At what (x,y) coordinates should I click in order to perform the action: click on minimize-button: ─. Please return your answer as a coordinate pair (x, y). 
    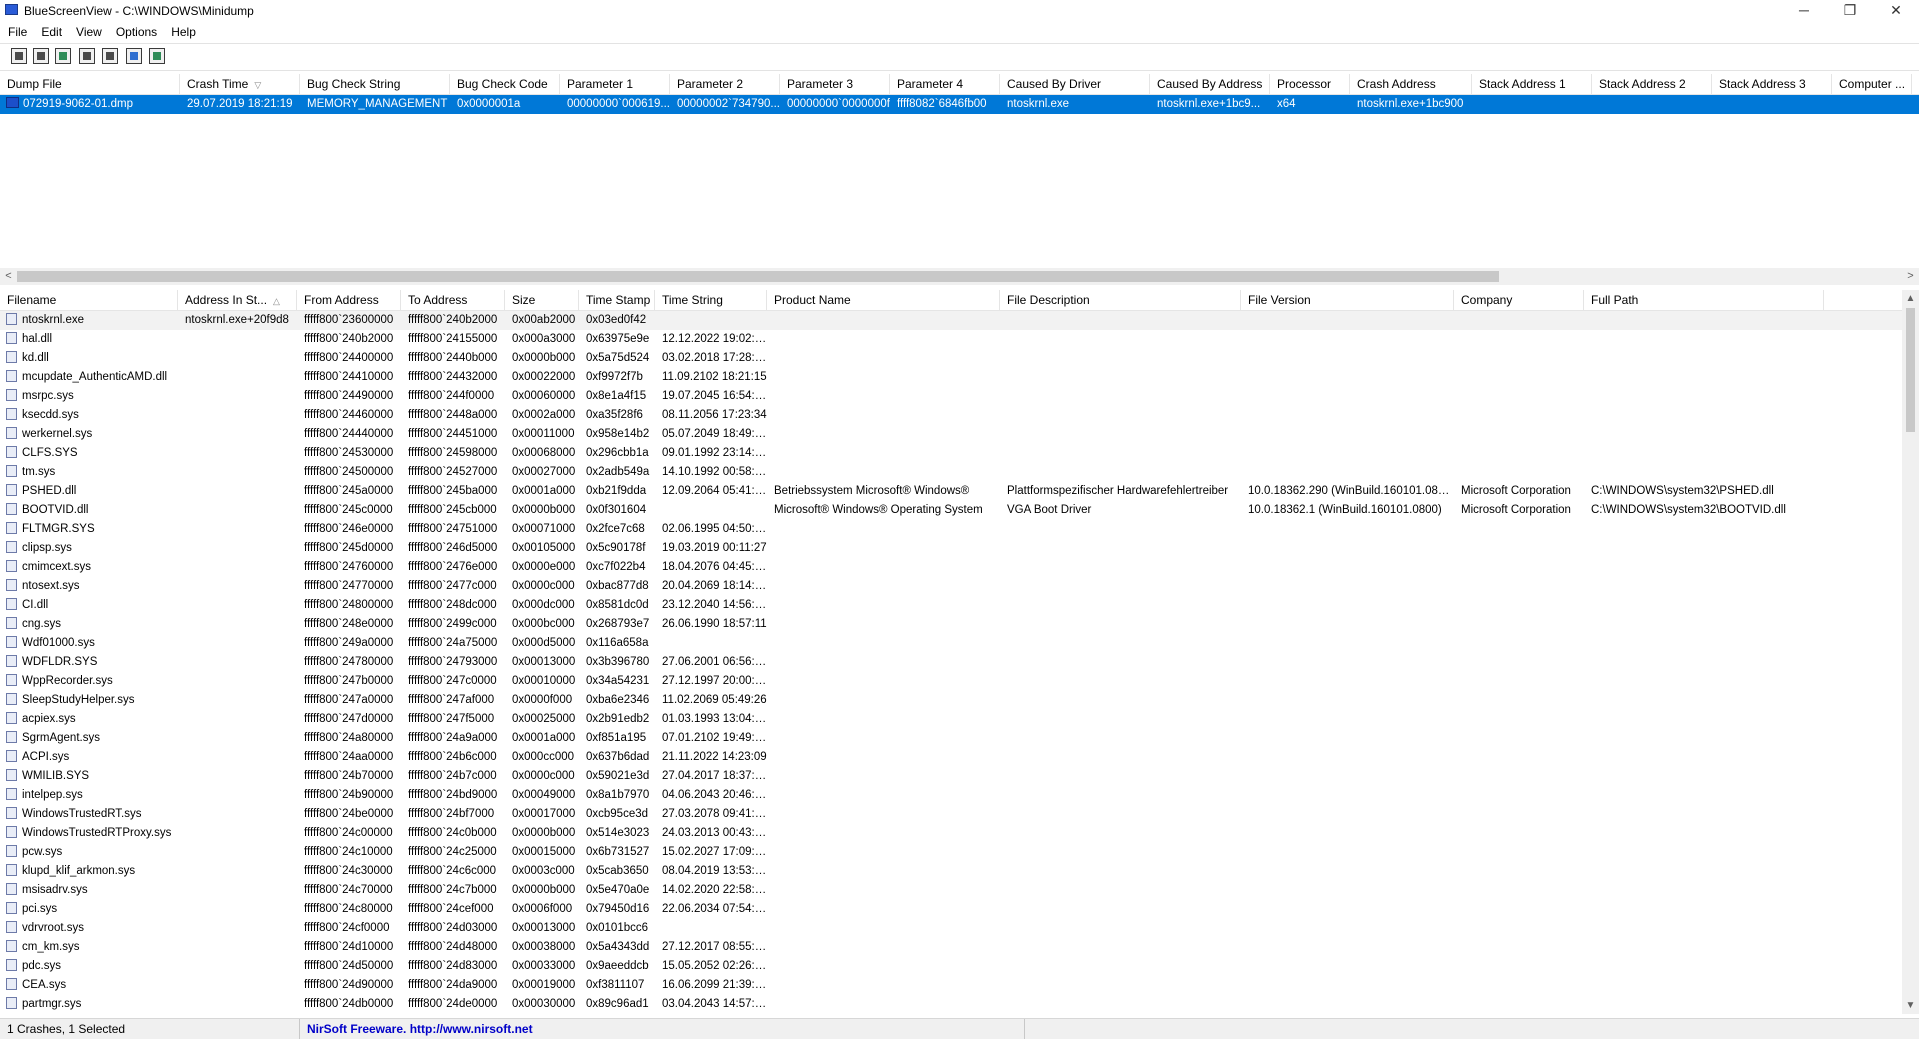
    Looking at the image, I should click on (1804, 11).